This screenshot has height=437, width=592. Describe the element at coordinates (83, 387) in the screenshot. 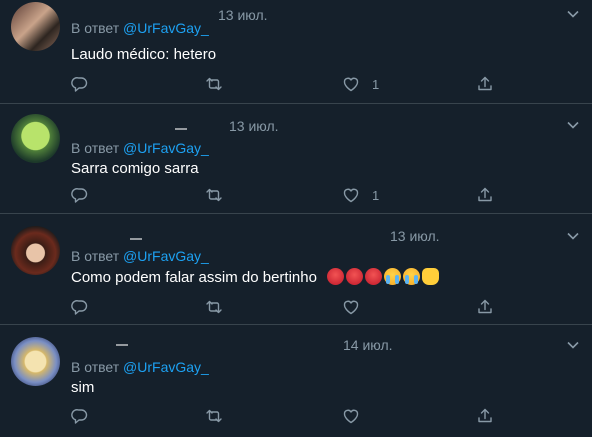

I see `tweet-text: sim` at that location.